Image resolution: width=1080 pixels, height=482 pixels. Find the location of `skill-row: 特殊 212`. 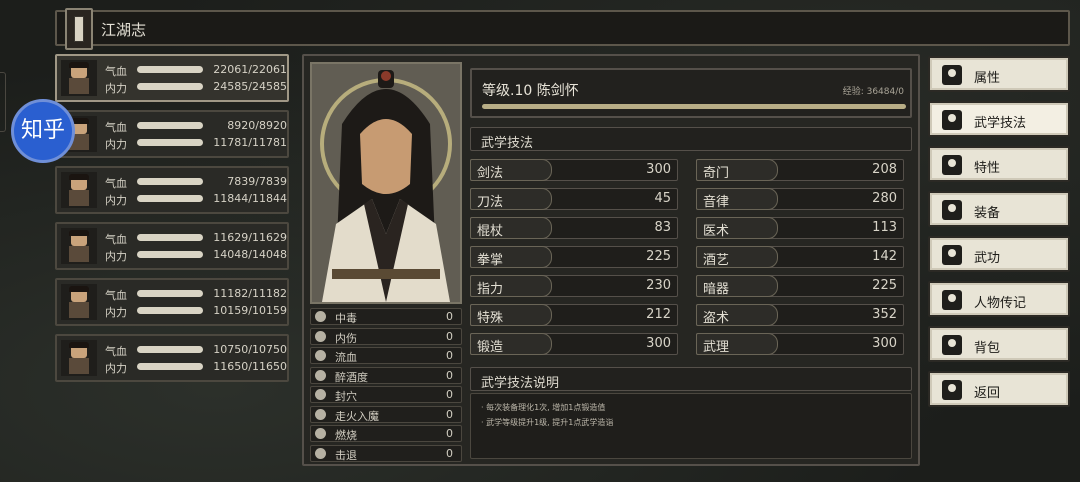

skill-row: 特殊 212 is located at coordinates (574, 315).